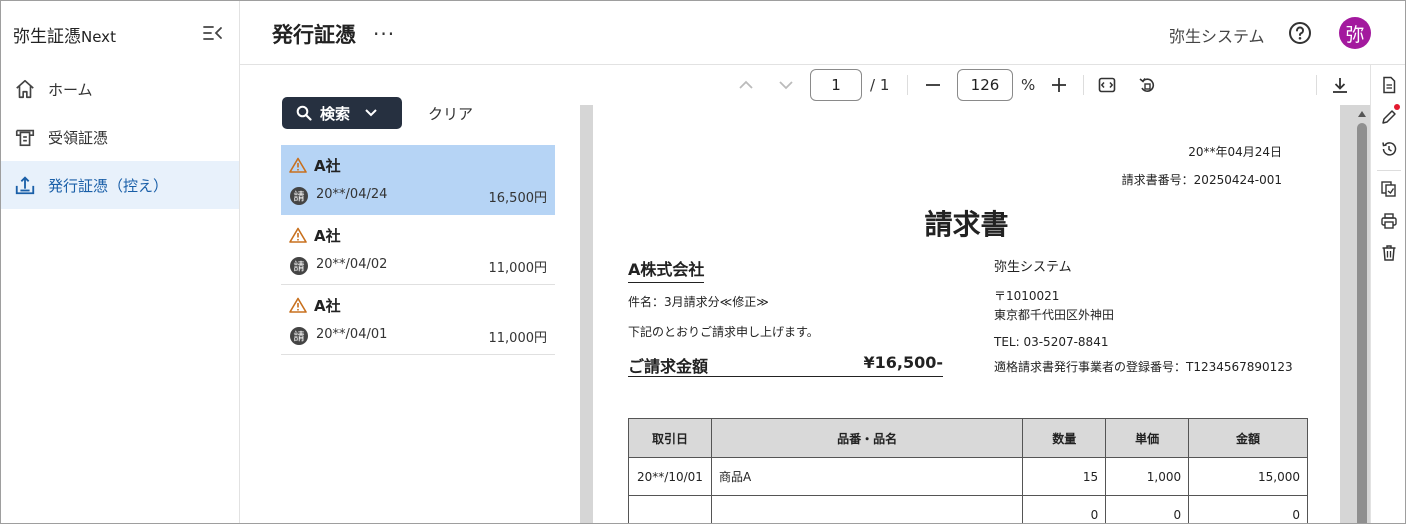  Describe the element at coordinates (1387, 294) in the screenshot. I see `right-tool-rail` at that location.